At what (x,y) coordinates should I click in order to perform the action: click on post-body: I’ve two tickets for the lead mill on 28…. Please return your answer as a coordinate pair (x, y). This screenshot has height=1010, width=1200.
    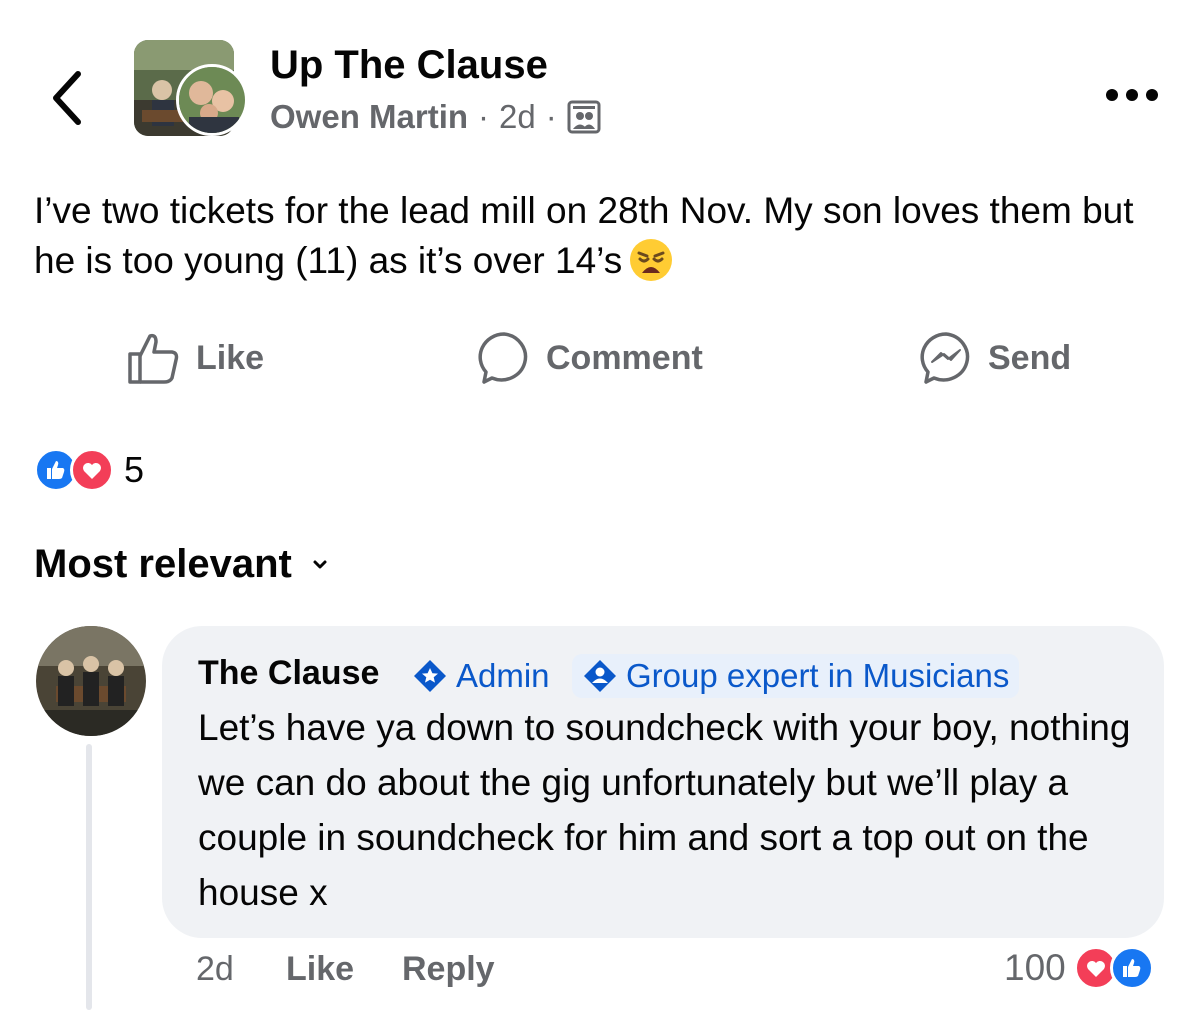
    Looking at the image, I should click on (584, 235).